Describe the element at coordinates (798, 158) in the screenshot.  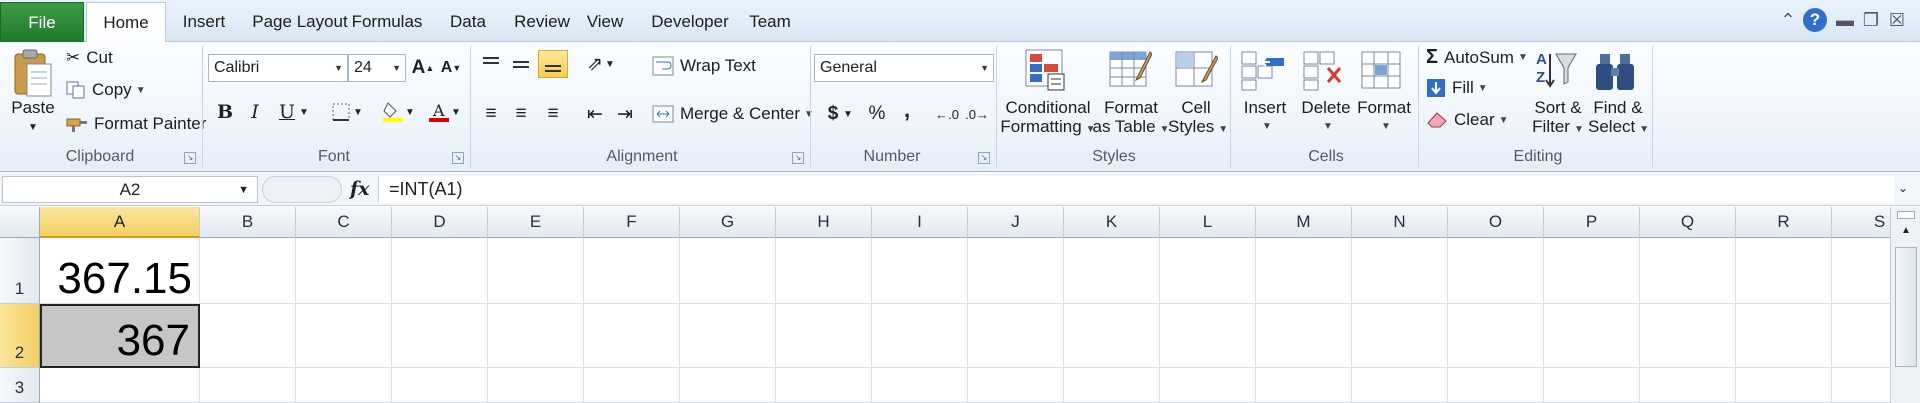
I see `alignment-launcher-icon: ↘` at that location.